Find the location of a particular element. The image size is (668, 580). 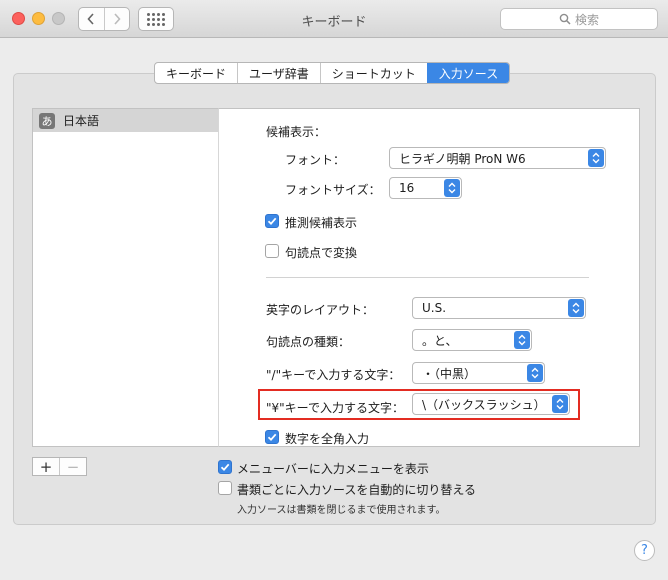

show-input-menu-label: メニューバーに入力メニューを表示 is located at coordinates (333, 469).